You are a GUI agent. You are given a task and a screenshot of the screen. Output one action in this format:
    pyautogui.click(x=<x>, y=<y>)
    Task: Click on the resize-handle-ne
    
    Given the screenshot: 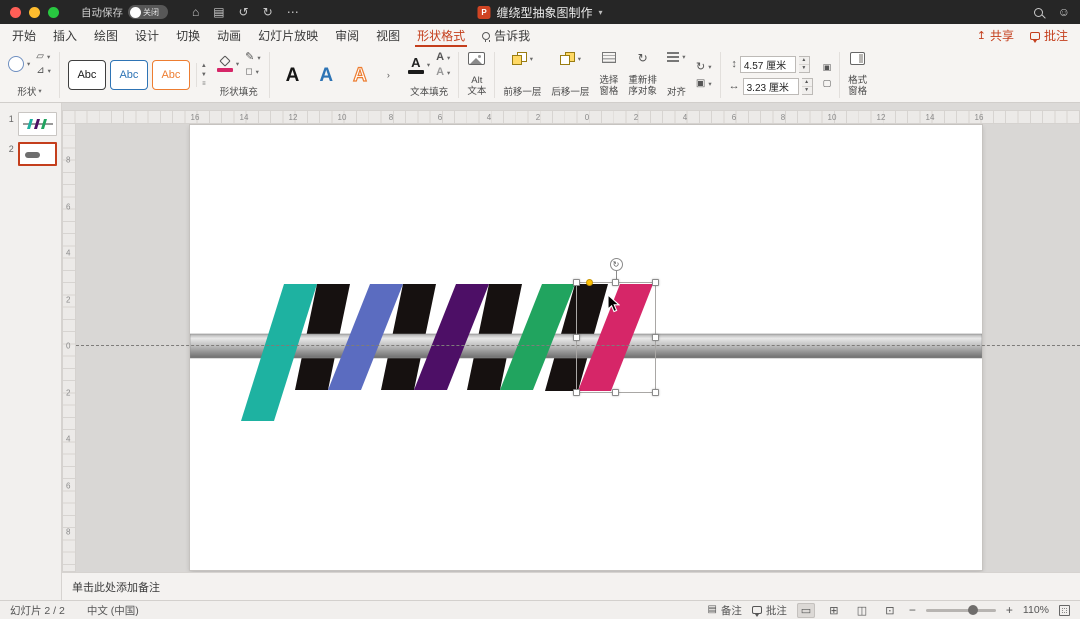 What is the action you would take?
    pyautogui.click(x=655, y=282)
    